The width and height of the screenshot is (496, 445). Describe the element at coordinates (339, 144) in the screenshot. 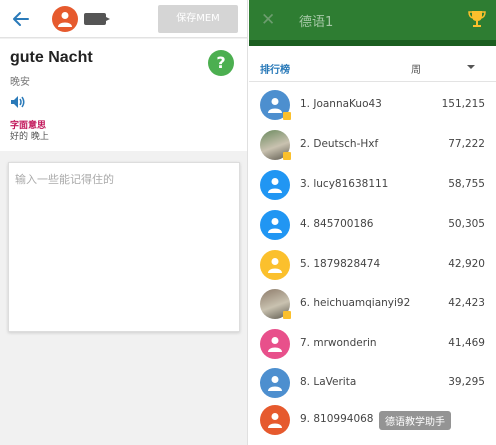

I see `rank-username: 2. Deutsch-Hxf` at that location.